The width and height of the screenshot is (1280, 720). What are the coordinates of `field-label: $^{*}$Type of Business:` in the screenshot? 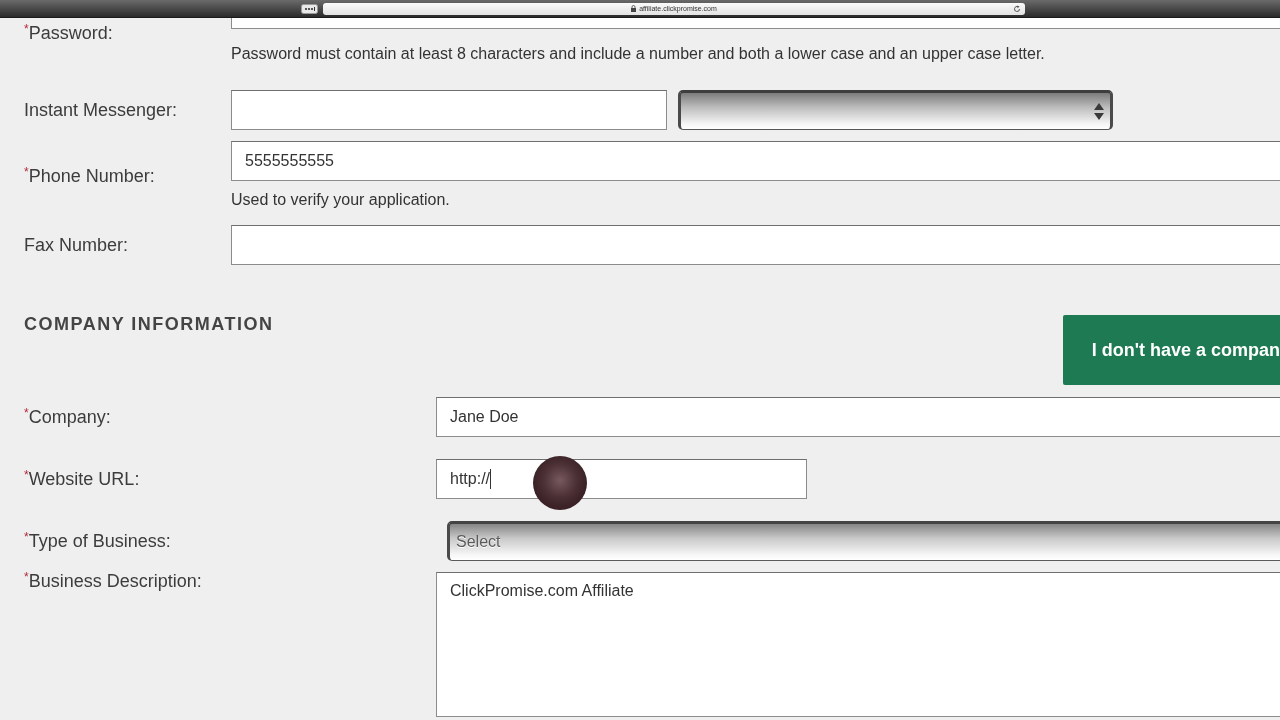 It's located at (98, 541).